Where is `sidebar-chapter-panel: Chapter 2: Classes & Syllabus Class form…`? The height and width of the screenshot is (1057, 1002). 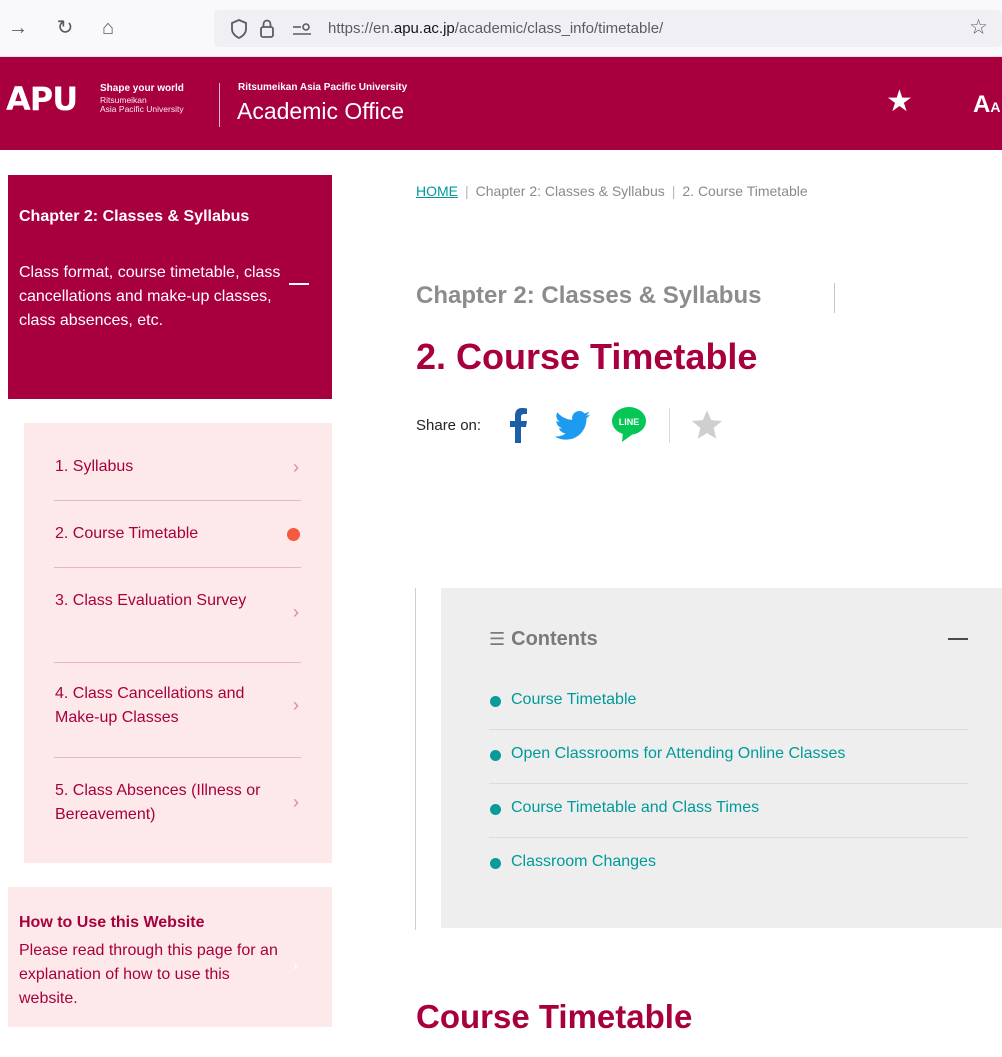 sidebar-chapter-panel: Chapter 2: Classes & Syllabus Class form… is located at coordinates (170, 287).